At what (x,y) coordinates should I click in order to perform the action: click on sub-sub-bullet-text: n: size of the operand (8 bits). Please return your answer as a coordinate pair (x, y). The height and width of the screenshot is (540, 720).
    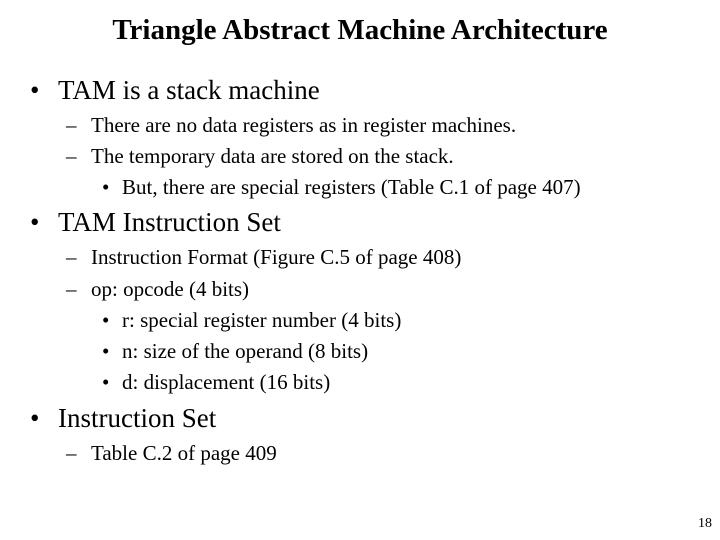
    Looking at the image, I should click on (245, 351).